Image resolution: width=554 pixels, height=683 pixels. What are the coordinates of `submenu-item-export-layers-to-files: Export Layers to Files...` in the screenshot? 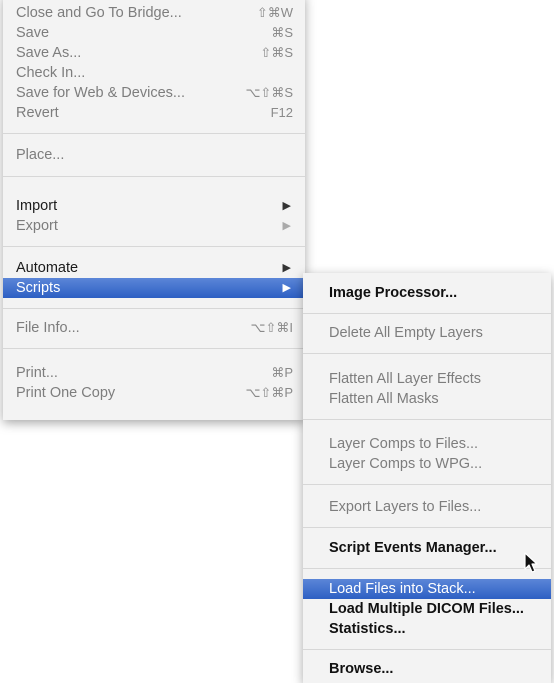 It's located at (427, 507).